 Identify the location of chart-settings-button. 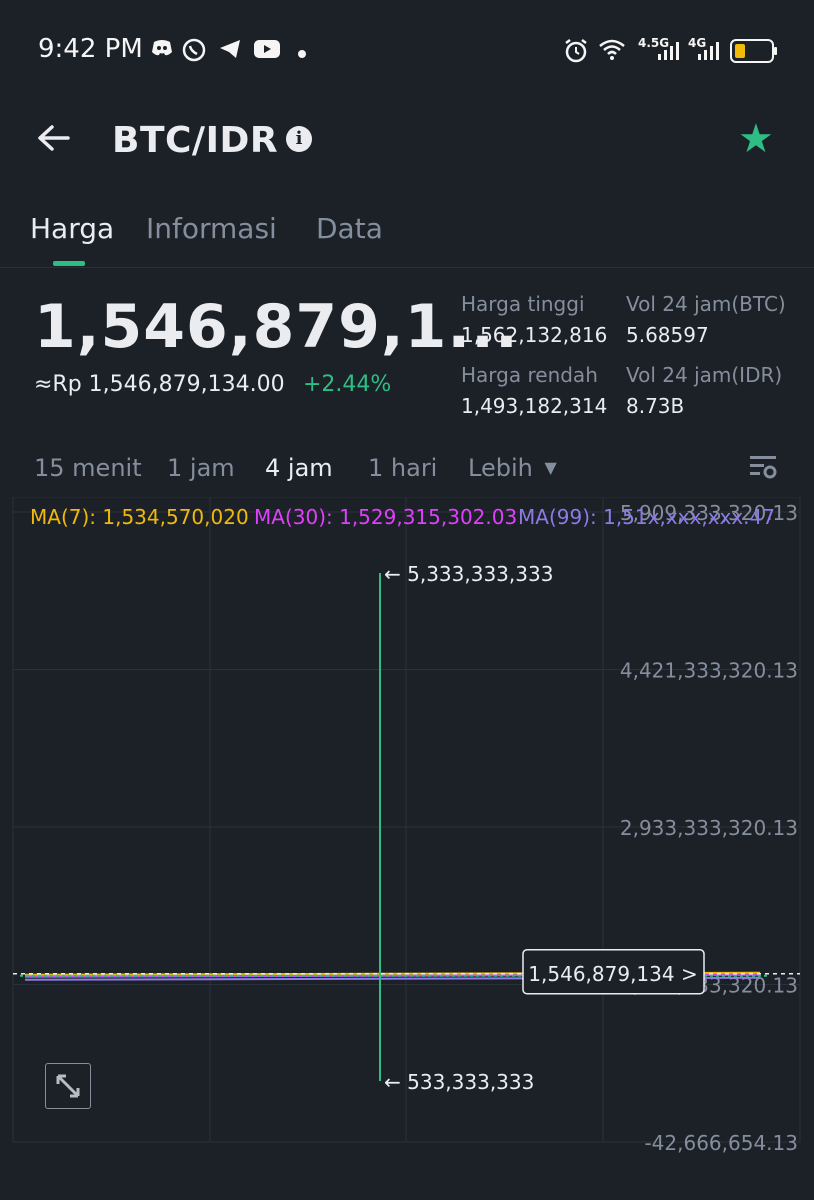
(763, 467).